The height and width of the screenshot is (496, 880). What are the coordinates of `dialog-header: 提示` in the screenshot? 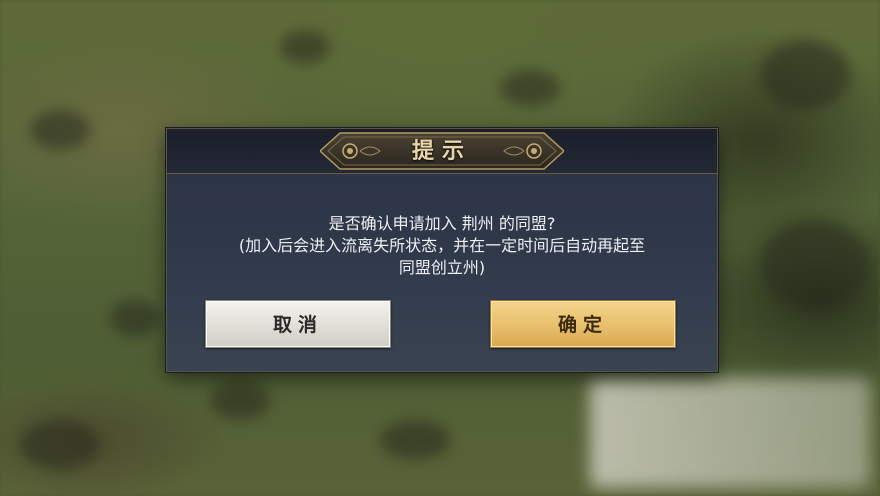 It's located at (442, 151).